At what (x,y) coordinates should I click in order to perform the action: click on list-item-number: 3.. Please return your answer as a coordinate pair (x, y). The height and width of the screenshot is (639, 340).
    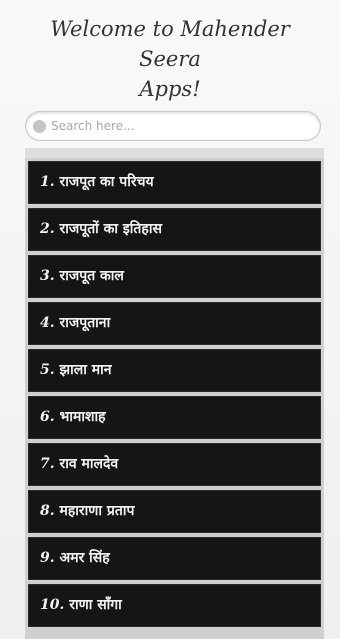
    Looking at the image, I should click on (47, 276).